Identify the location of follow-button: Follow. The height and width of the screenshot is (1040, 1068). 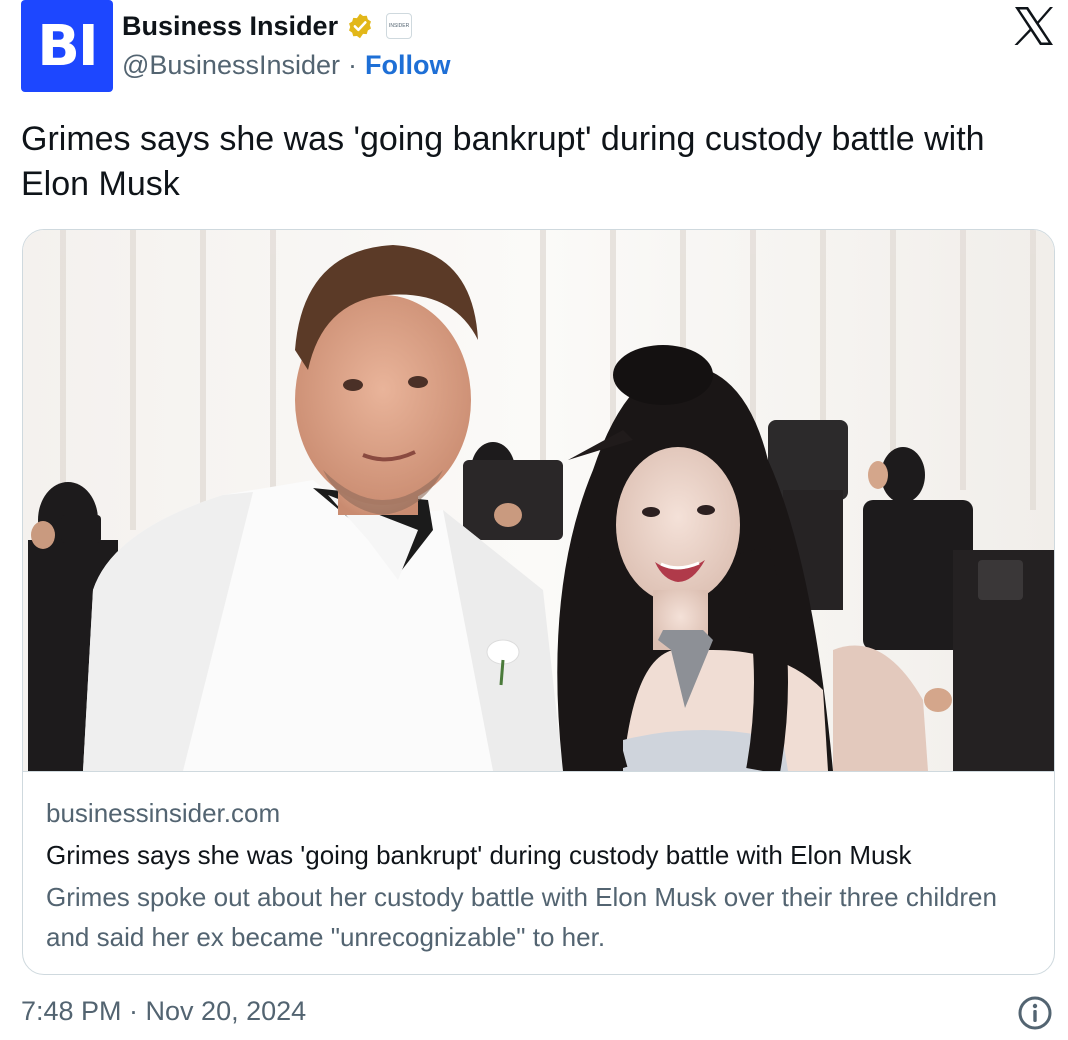
(407, 65).